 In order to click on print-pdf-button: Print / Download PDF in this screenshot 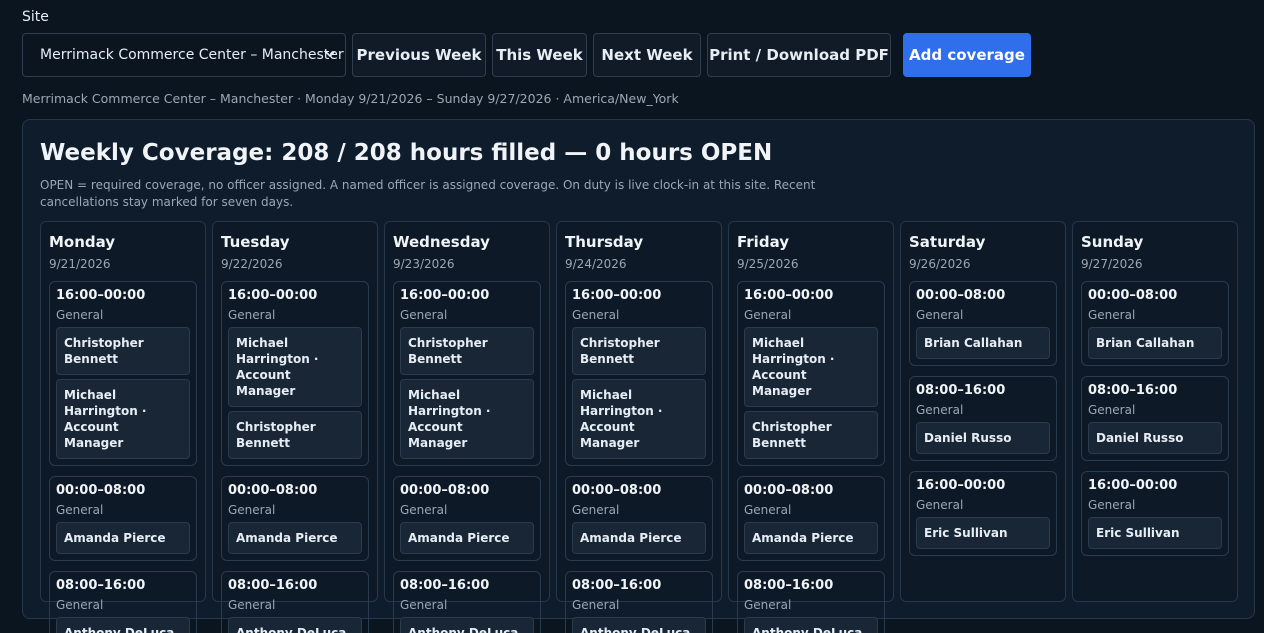, I will do `click(799, 55)`.